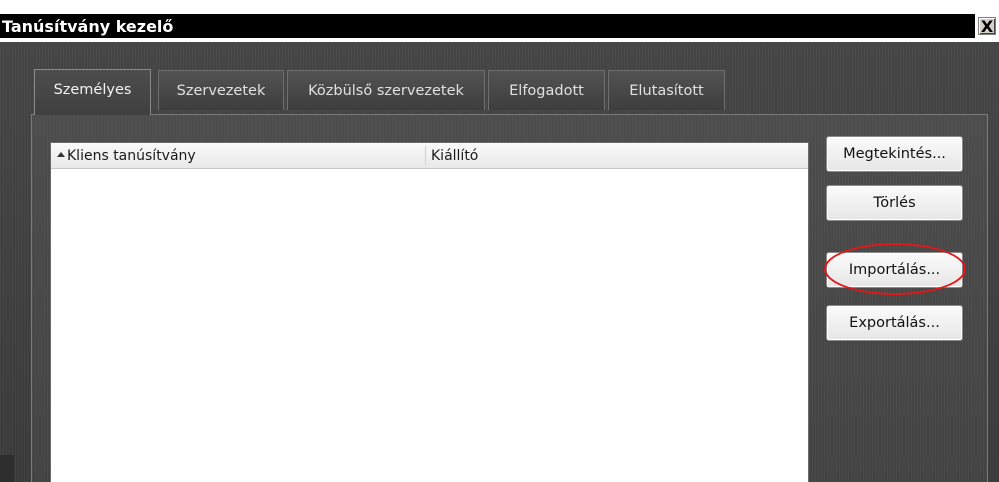 The width and height of the screenshot is (999, 482). What do you see at coordinates (425, 155) in the screenshot?
I see `column-separator` at bounding box center [425, 155].